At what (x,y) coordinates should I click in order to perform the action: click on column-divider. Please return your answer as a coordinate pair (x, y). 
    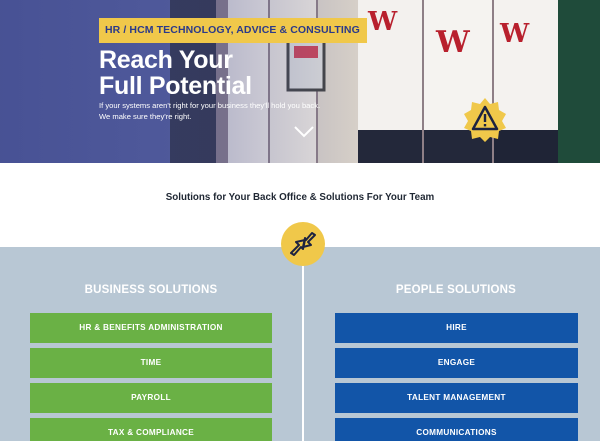
    Looking at the image, I should click on (303, 344).